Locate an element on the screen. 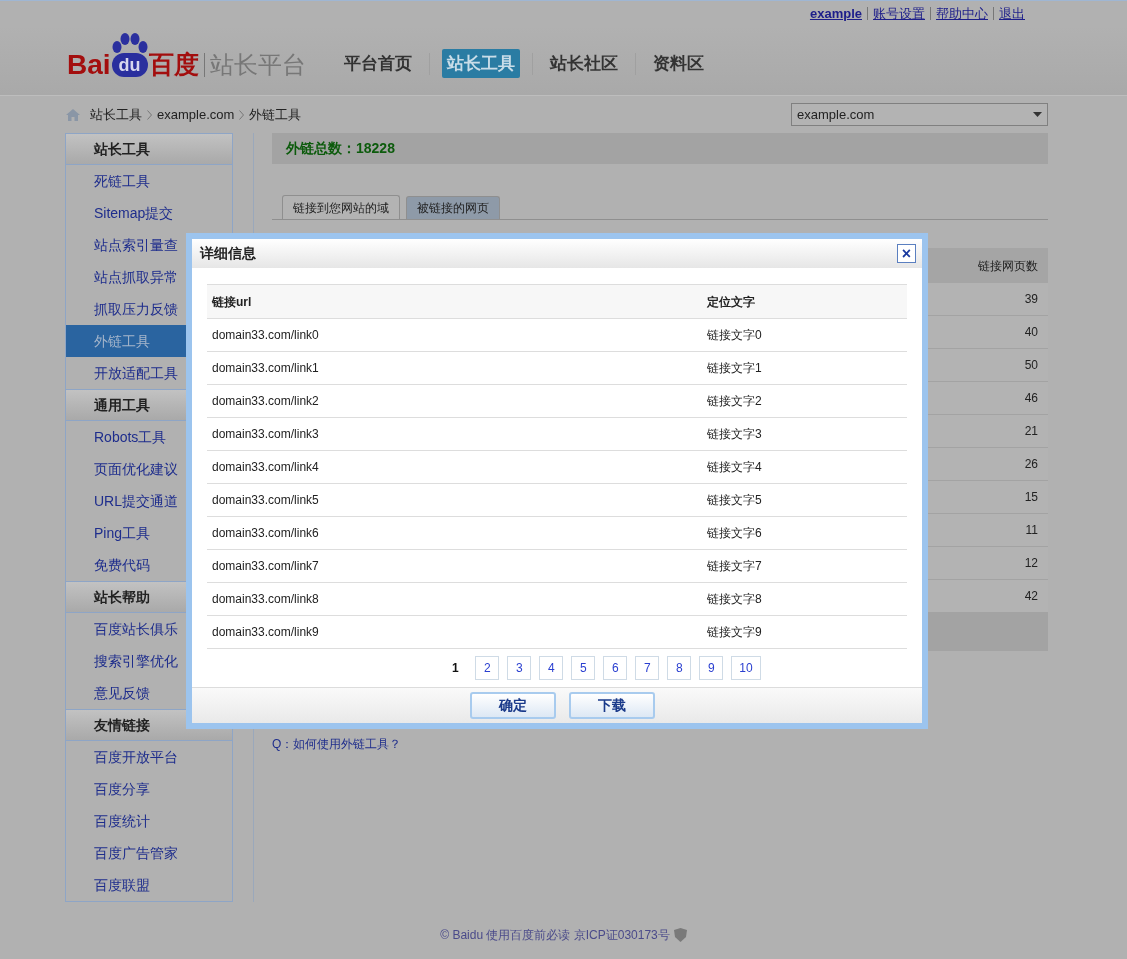  footer-text: © Baidu 使用百度前必读 京ICP证030173号 is located at coordinates (555, 935).